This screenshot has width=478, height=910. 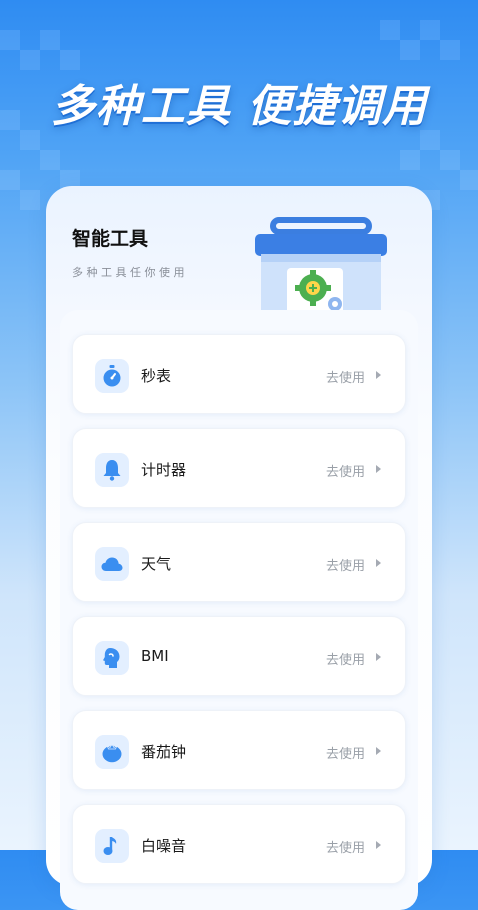 I want to click on tool-row-pomodoro: 番茄钟 去使用, so click(x=239, y=750).